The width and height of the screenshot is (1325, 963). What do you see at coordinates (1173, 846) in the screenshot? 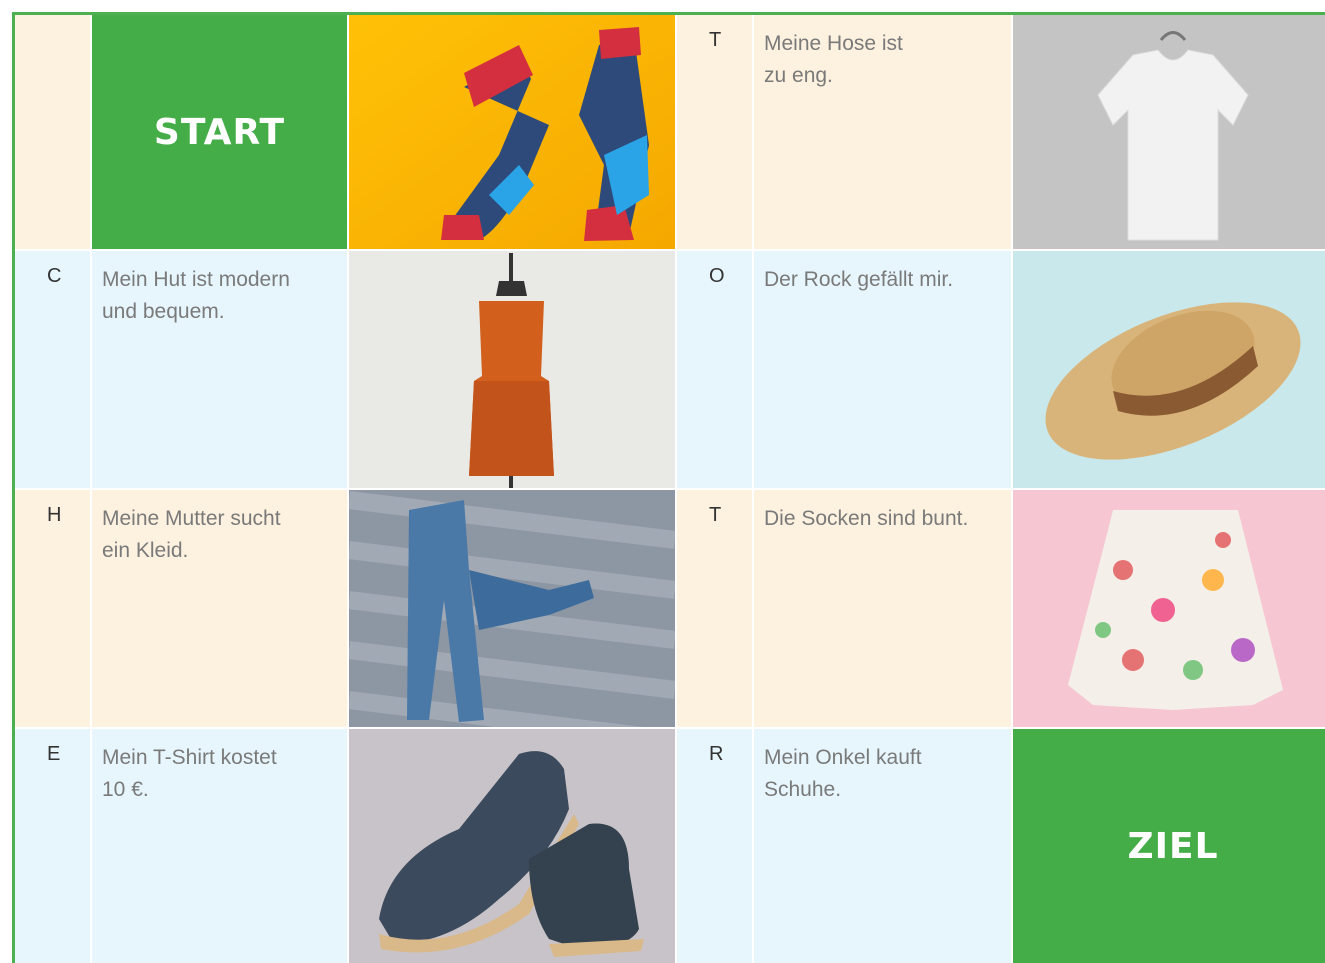
I see `finish-label: ZIEL` at bounding box center [1173, 846].